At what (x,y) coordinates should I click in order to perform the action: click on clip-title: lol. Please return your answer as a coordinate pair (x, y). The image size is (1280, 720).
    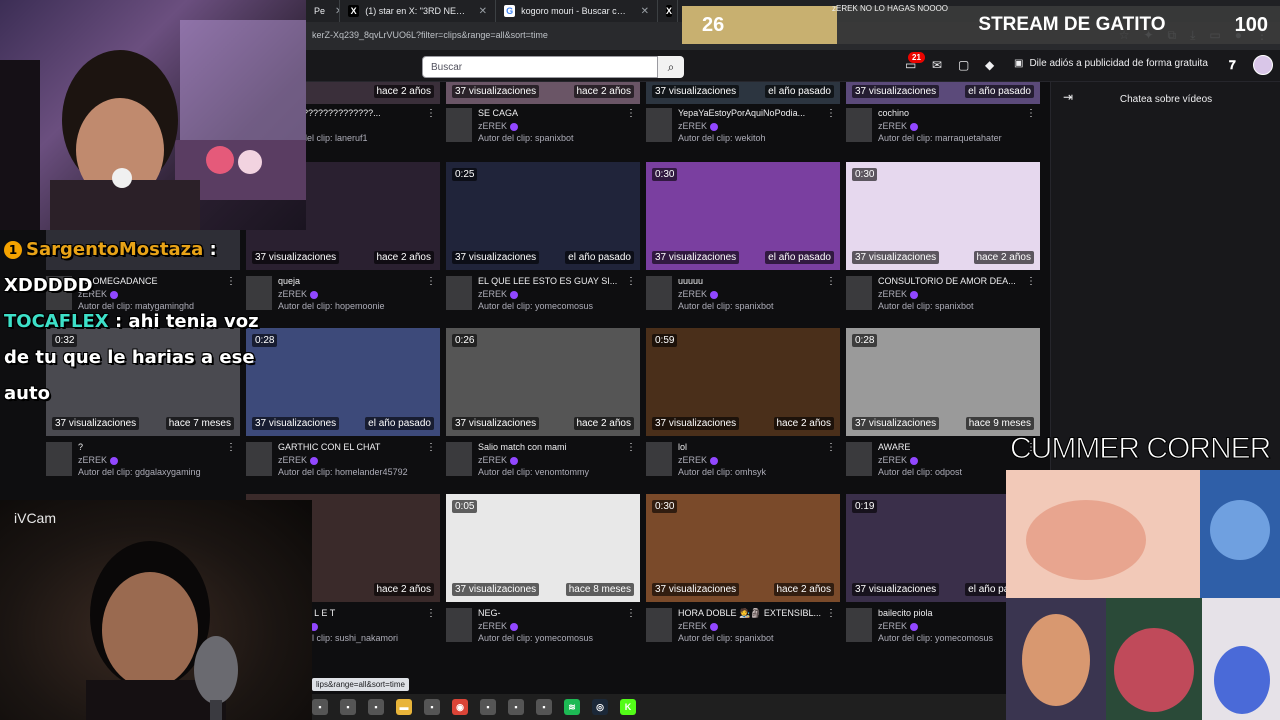
    Looking at the image, I should click on (752, 447).